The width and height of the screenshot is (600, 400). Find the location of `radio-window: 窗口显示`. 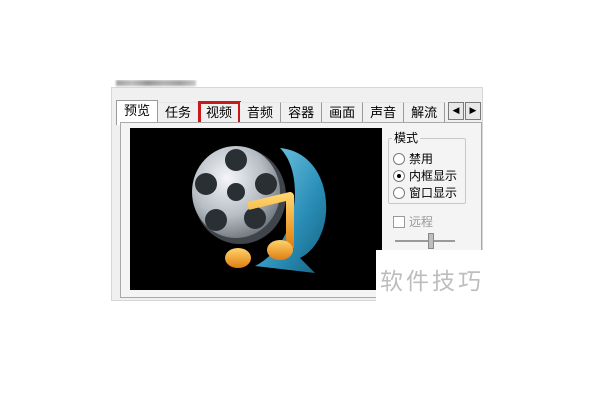

radio-window: 窗口显示 is located at coordinates (425, 192).